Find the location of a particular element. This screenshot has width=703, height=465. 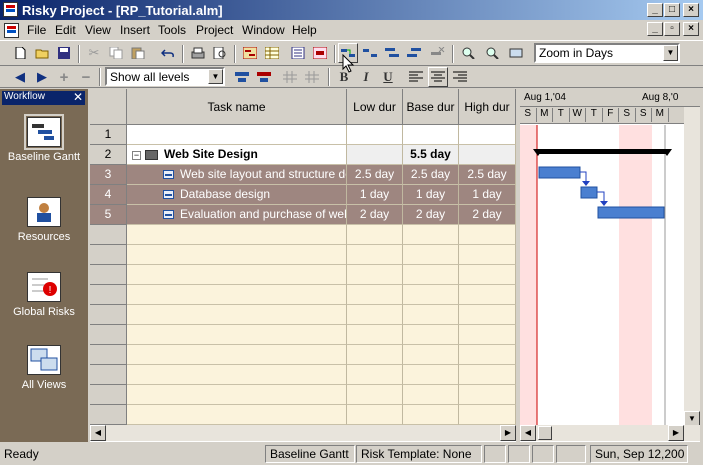

menu-file: File is located at coordinates (36, 30).